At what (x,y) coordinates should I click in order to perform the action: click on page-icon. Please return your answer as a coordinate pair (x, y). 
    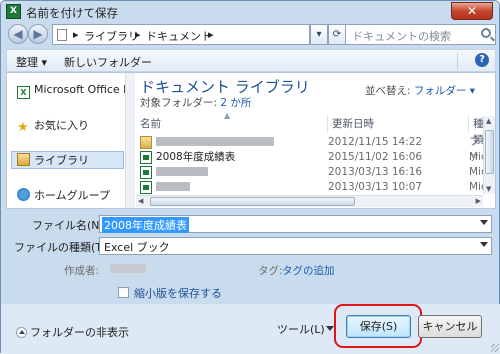
    Looking at the image, I should click on (62, 35).